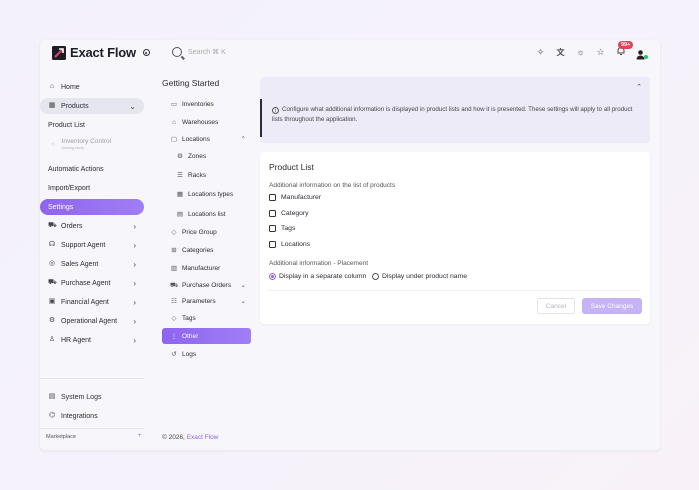 The height and width of the screenshot is (490, 699). What do you see at coordinates (419, 276) in the screenshot?
I see `radio-under-product-name: Display under product name` at bounding box center [419, 276].